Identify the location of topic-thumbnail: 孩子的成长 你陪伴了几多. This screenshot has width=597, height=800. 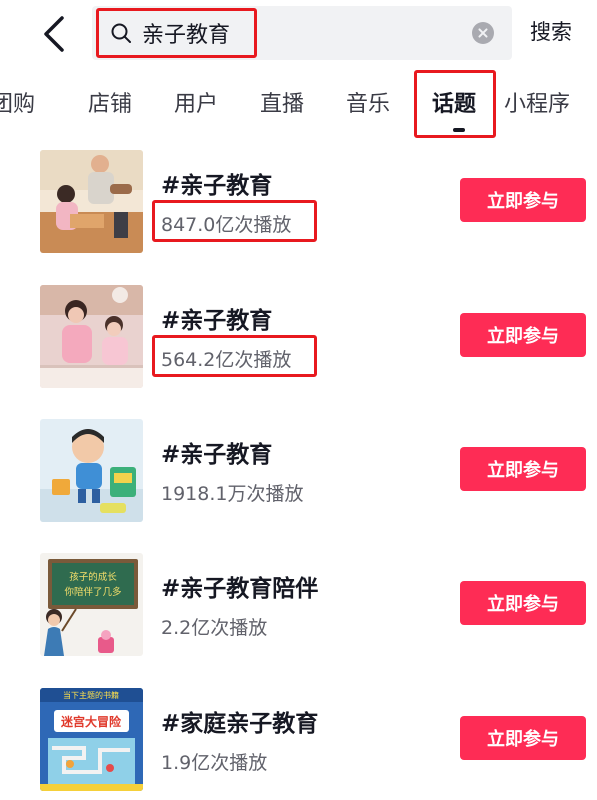
(91, 604).